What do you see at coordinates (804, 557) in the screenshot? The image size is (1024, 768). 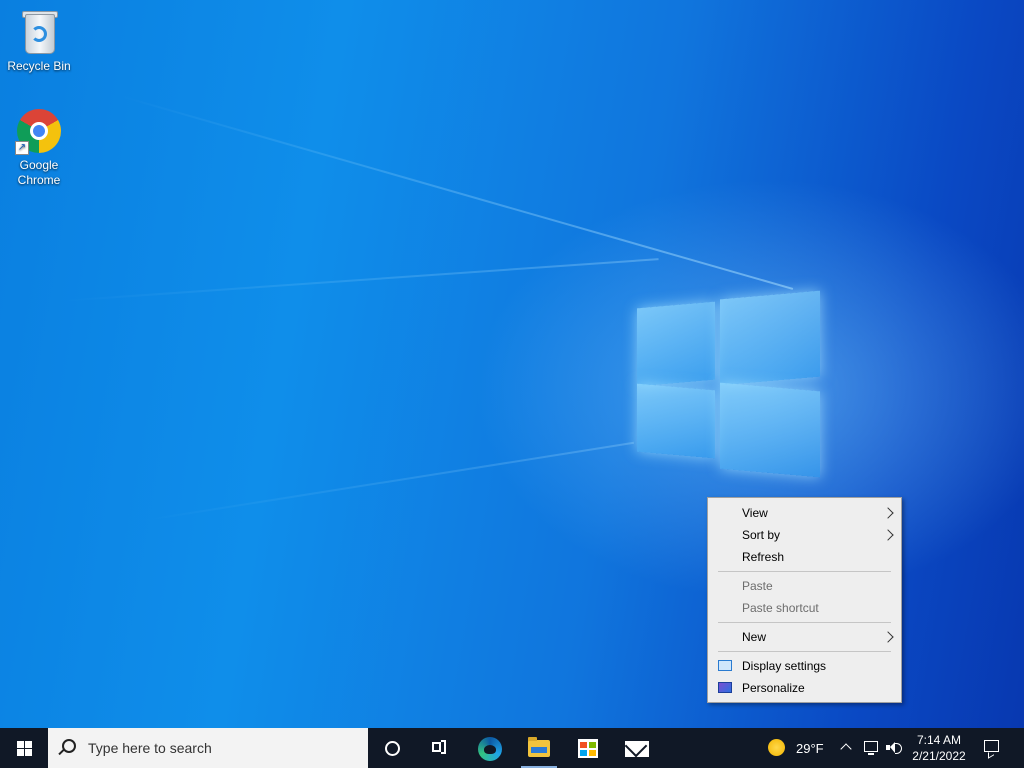 I see `menu-item-refresh: Refresh` at bounding box center [804, 557].